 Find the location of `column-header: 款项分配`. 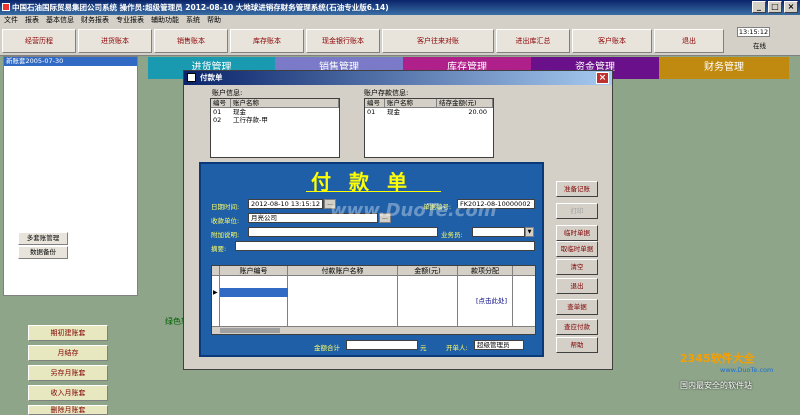

column-header: 款项分配 is located at coordinates (485, 271).